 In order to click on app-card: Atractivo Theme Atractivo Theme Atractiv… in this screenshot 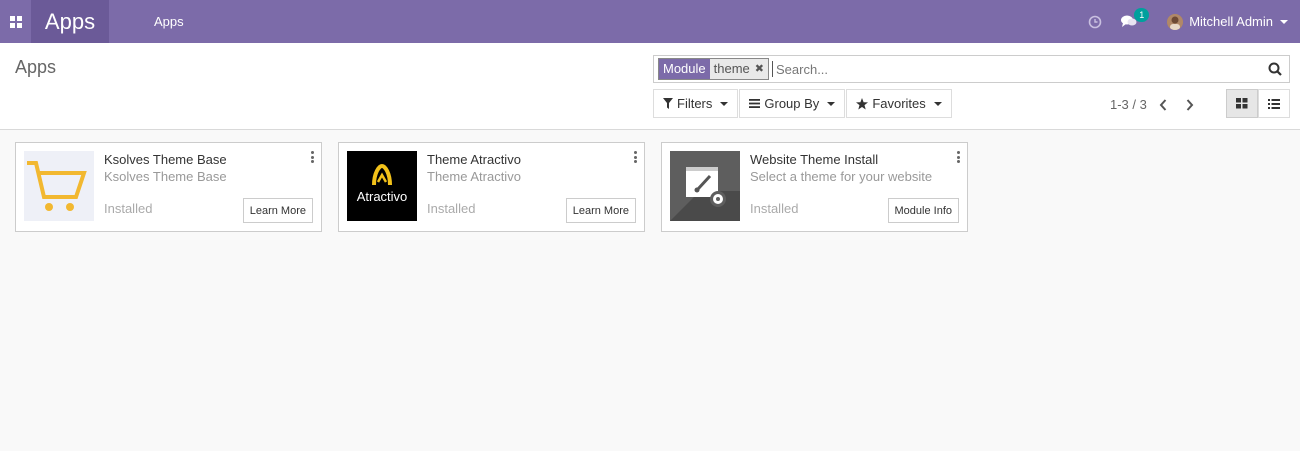, I will do `click(491, 187)`.